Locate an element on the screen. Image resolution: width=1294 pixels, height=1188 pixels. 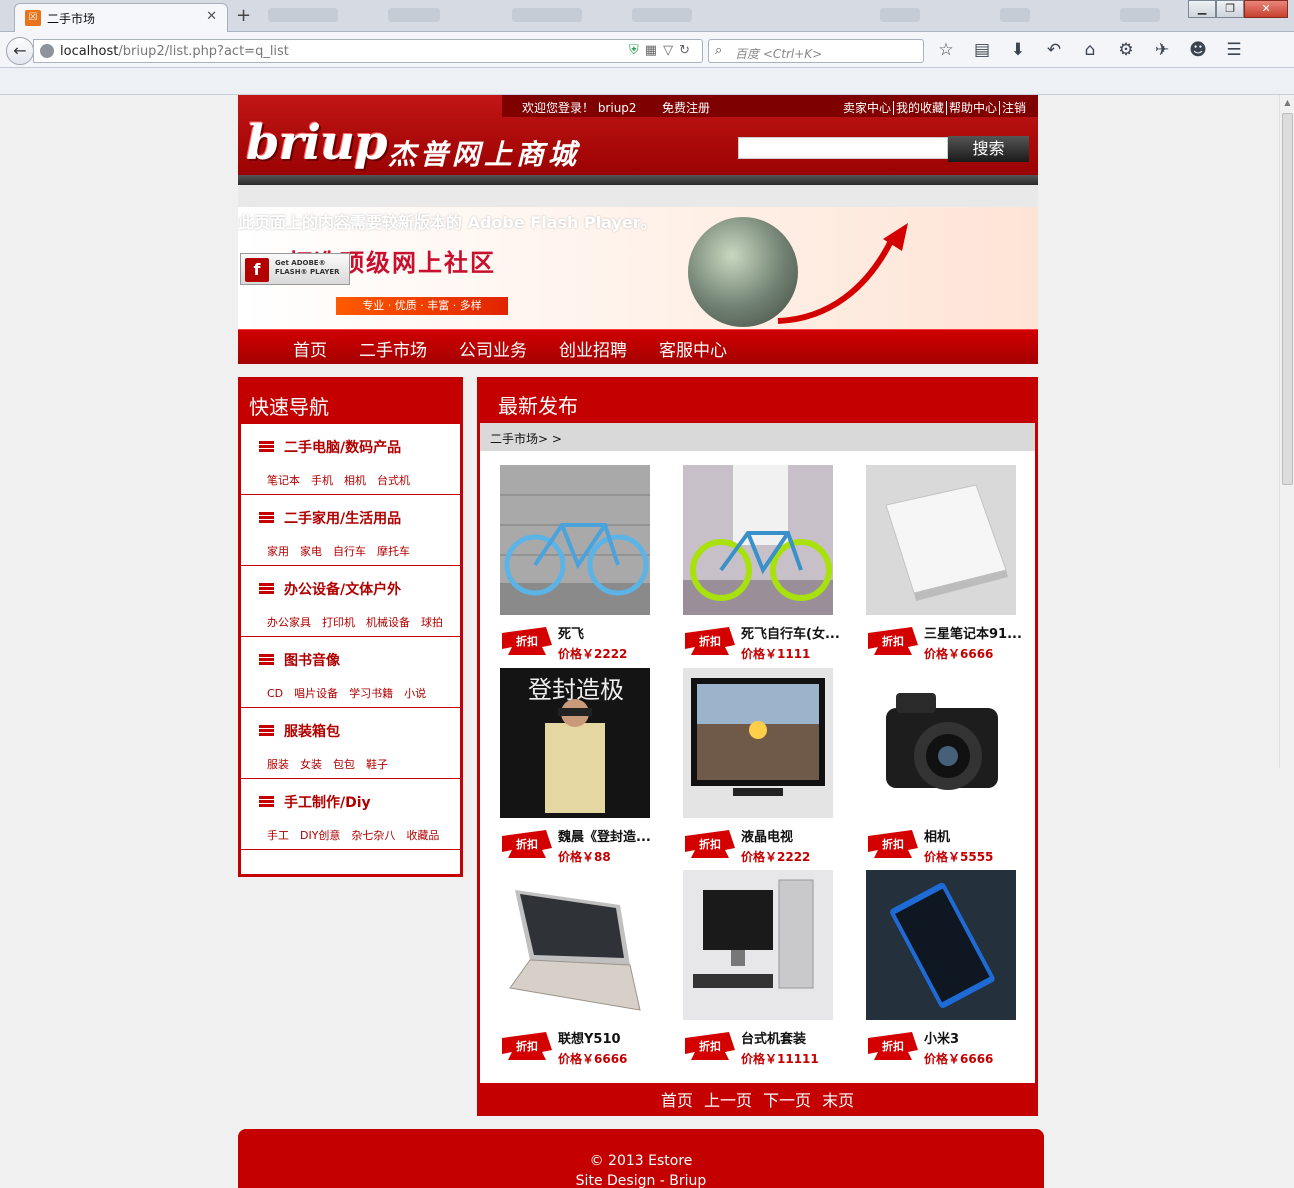
subcategory-link: 家用 is located at coordinates (278, 551).